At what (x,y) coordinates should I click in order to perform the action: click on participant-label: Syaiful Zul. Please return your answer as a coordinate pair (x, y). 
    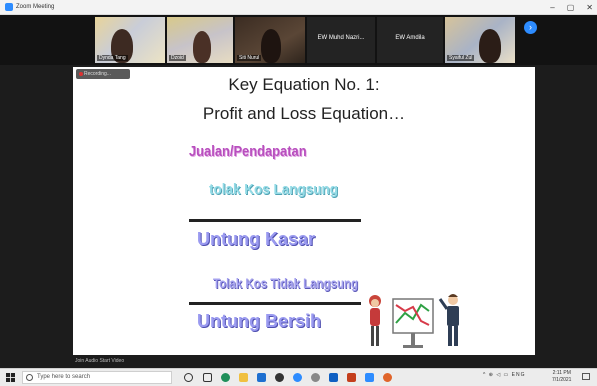
    Looking at the image, I should click on (461, 58).